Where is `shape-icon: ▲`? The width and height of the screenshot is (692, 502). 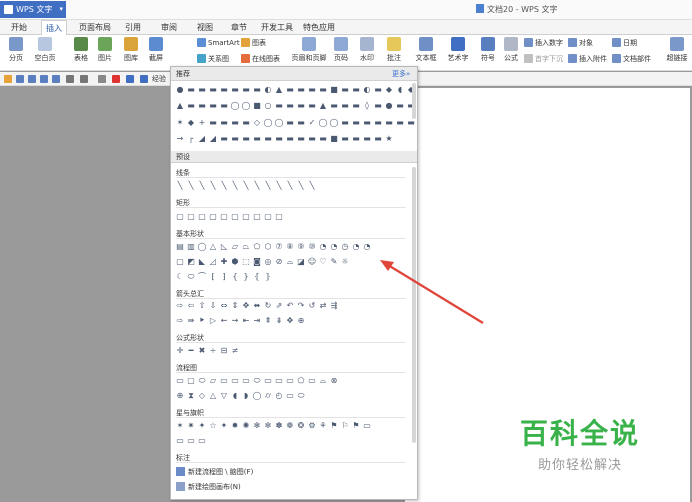 shape-icon: ▲ is located at coordinates (323, 106).